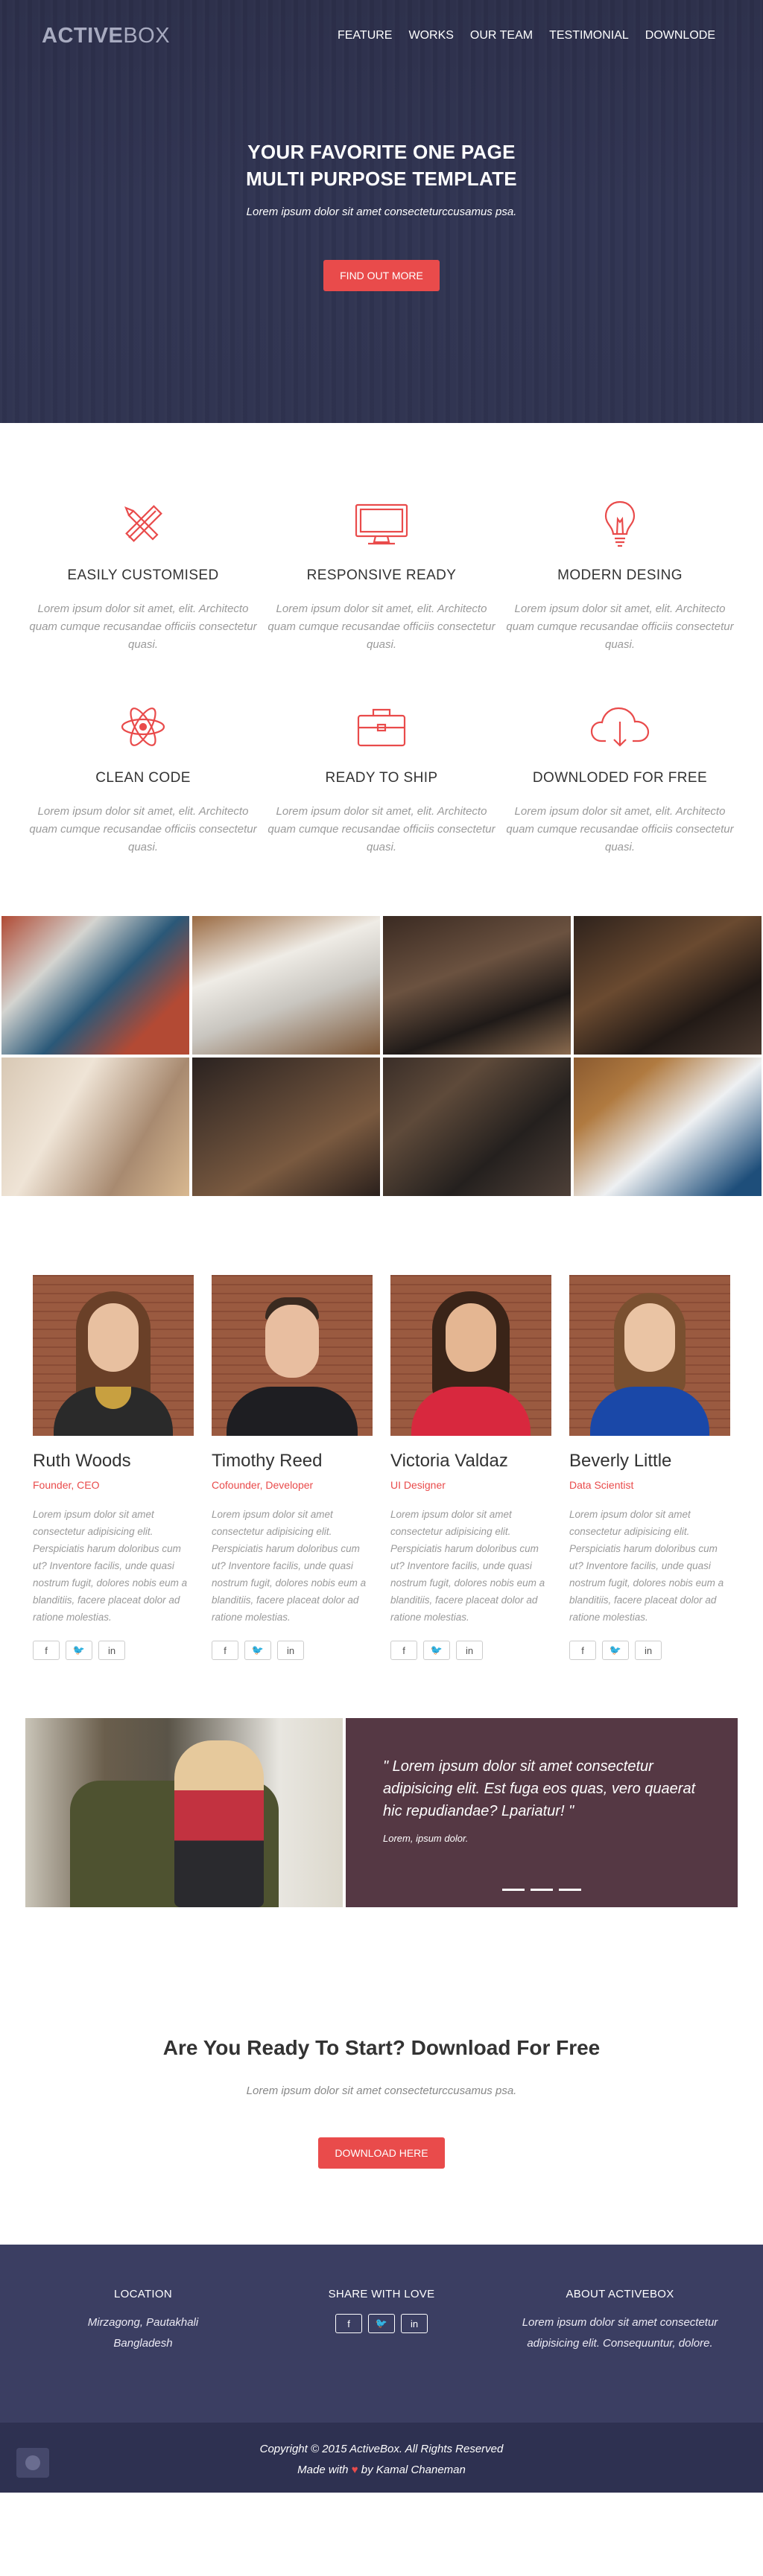 The width and height of the screenshot is (763, 2576). I want to click on member-name: Ruth Woods, so click(82, 1461).